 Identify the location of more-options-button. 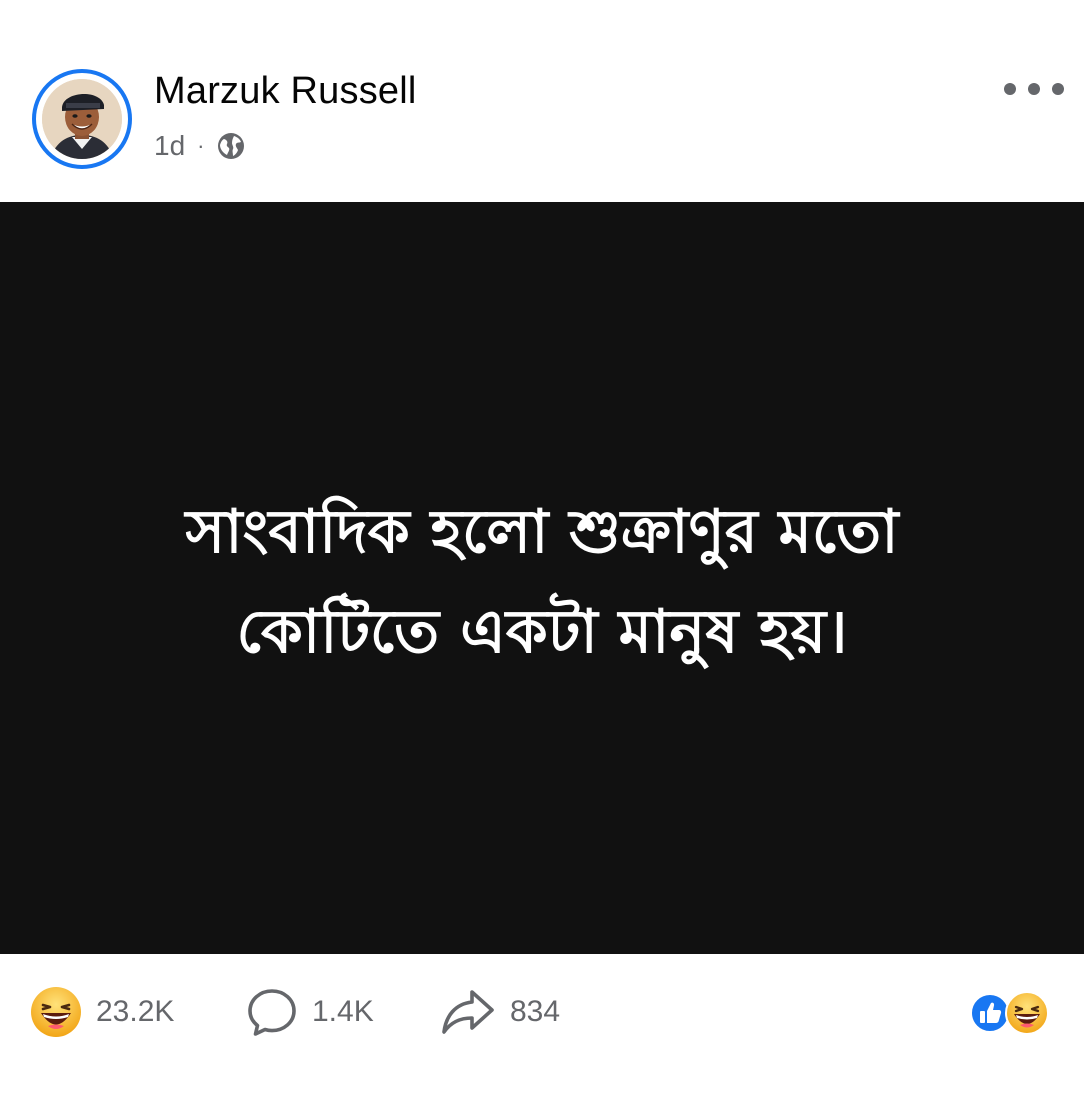
(1034, 89).